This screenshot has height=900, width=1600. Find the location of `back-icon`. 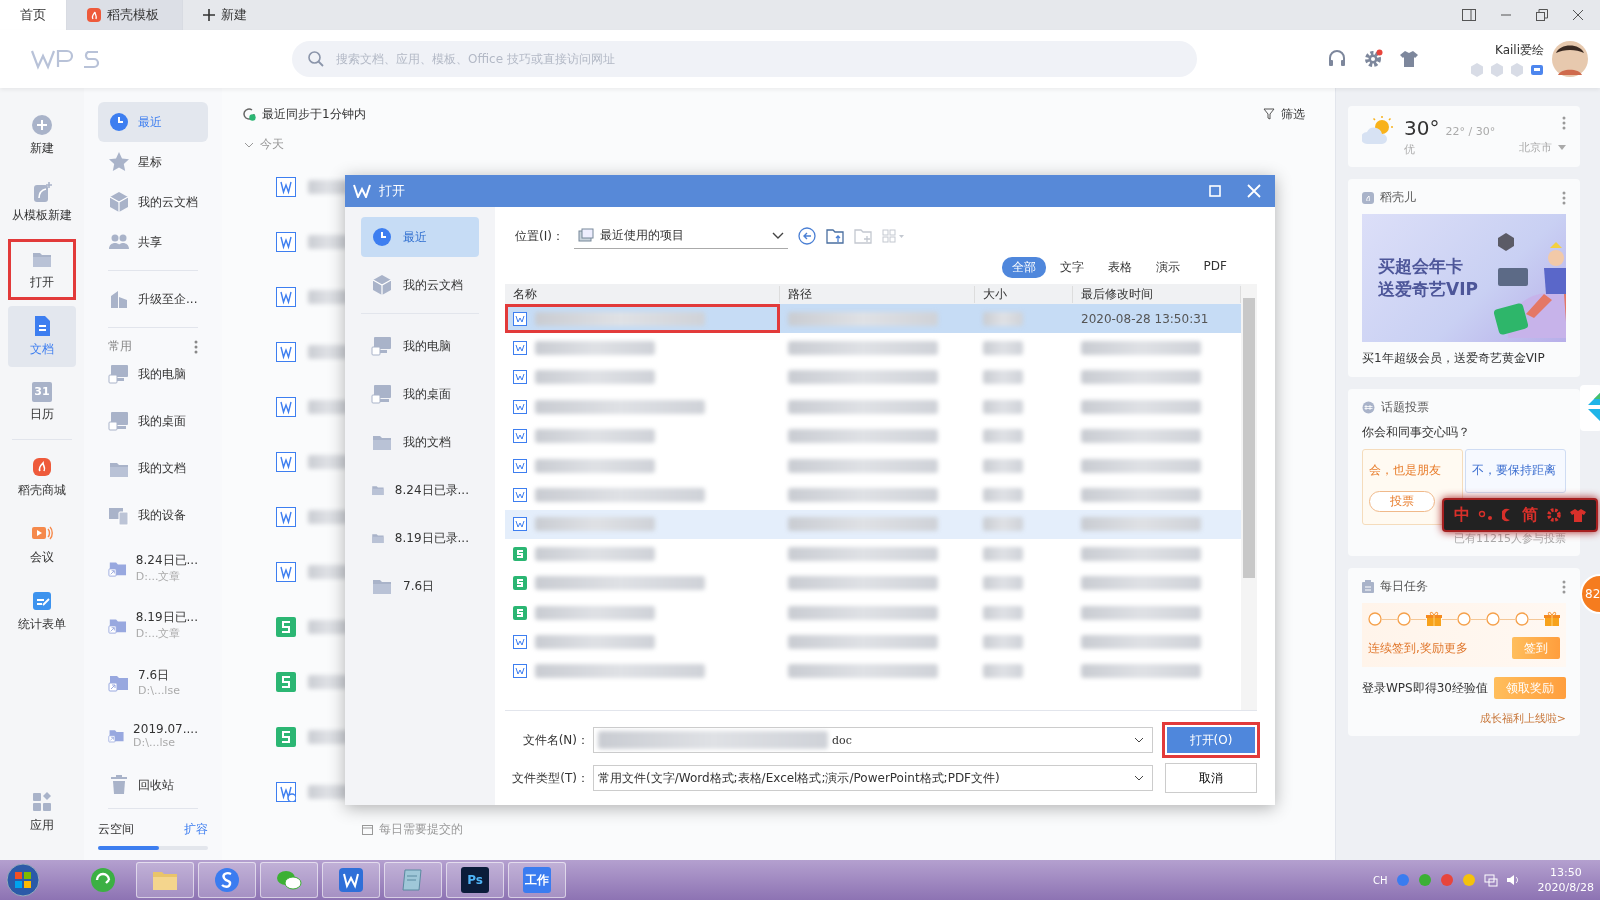

back-icon is located at coordinates (806, 236).